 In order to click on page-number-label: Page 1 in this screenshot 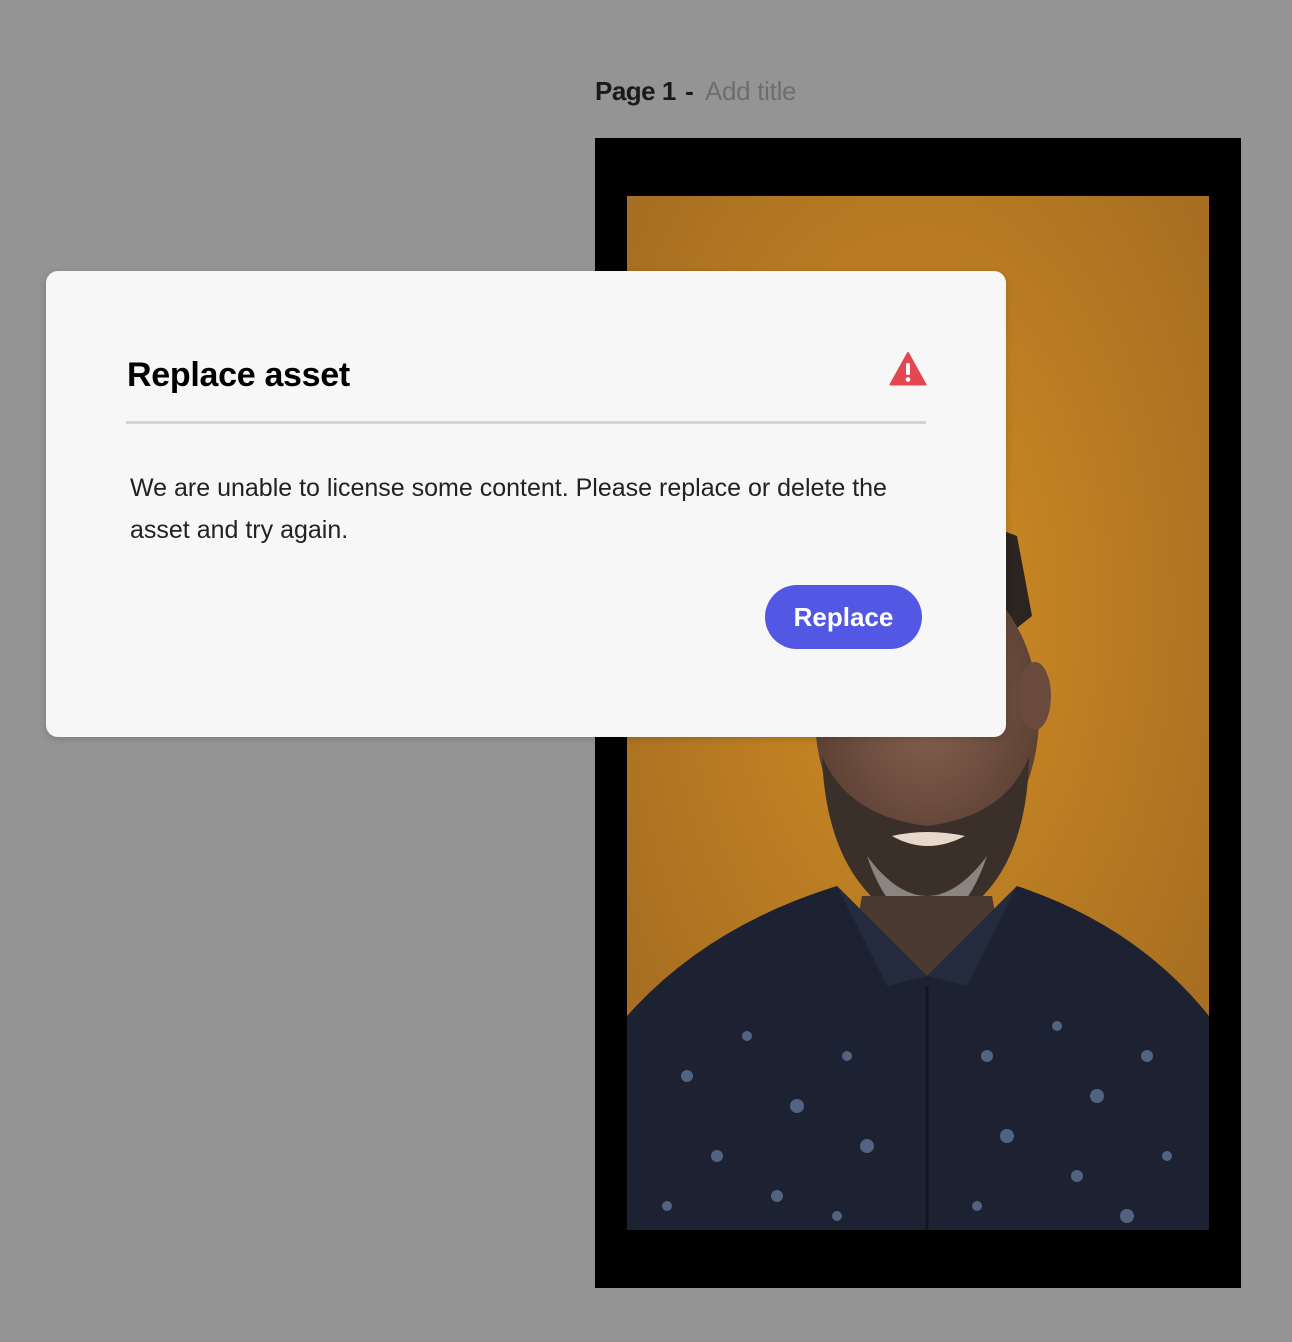, I will do `click(635, 91)`.